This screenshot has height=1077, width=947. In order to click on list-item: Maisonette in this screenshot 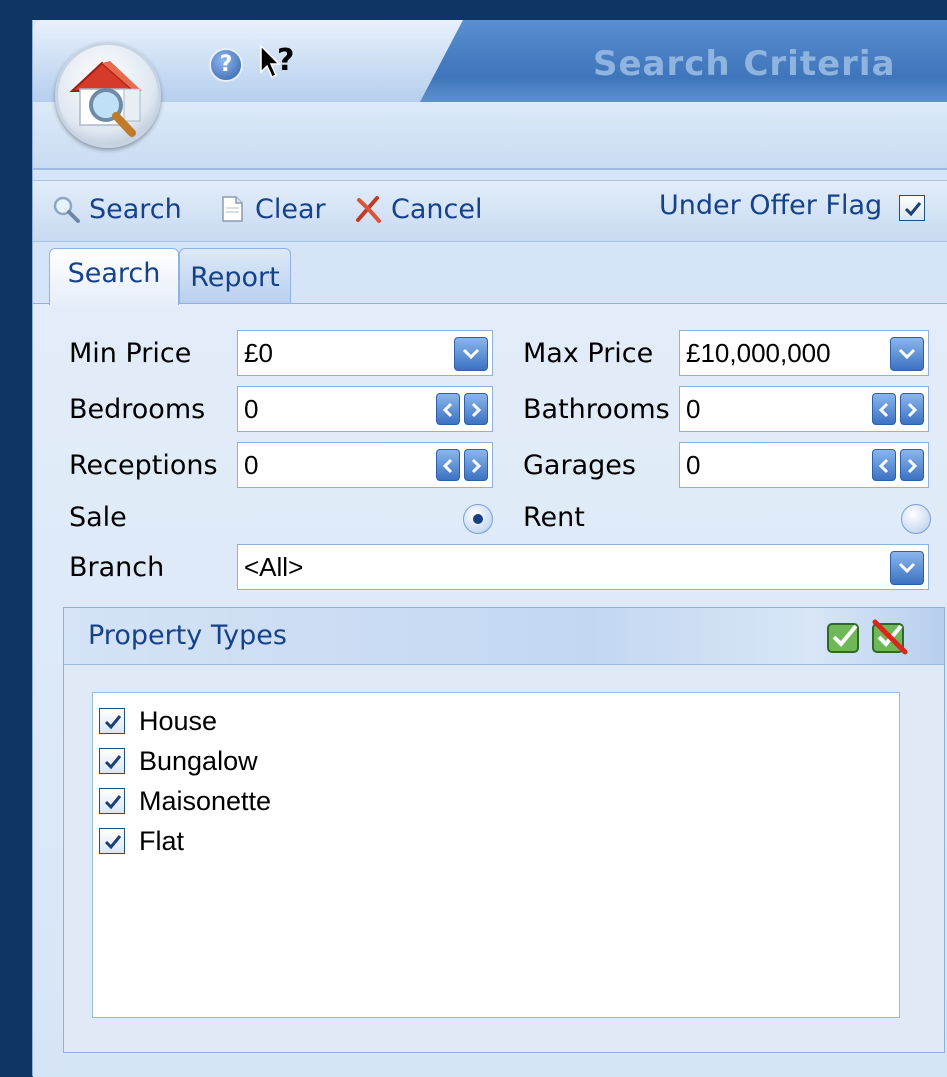, I will do `click(185, 801)`.